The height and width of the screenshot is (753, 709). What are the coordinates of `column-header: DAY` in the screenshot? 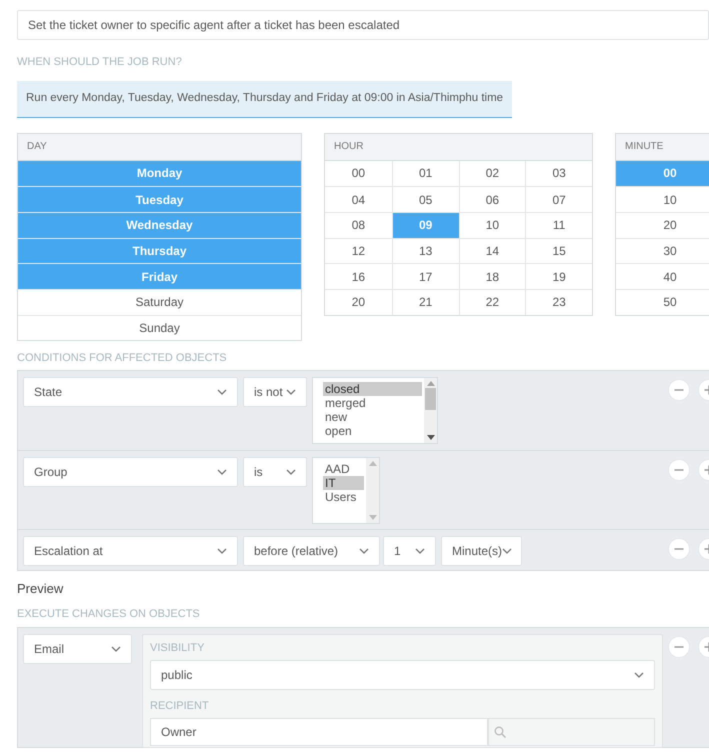 It's located at (159, 147).